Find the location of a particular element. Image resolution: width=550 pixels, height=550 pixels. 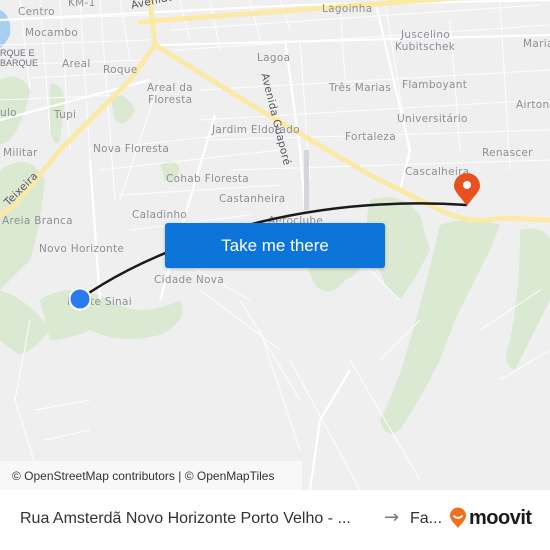

arrow-right-icon: → is located at coordinates (392, 517).